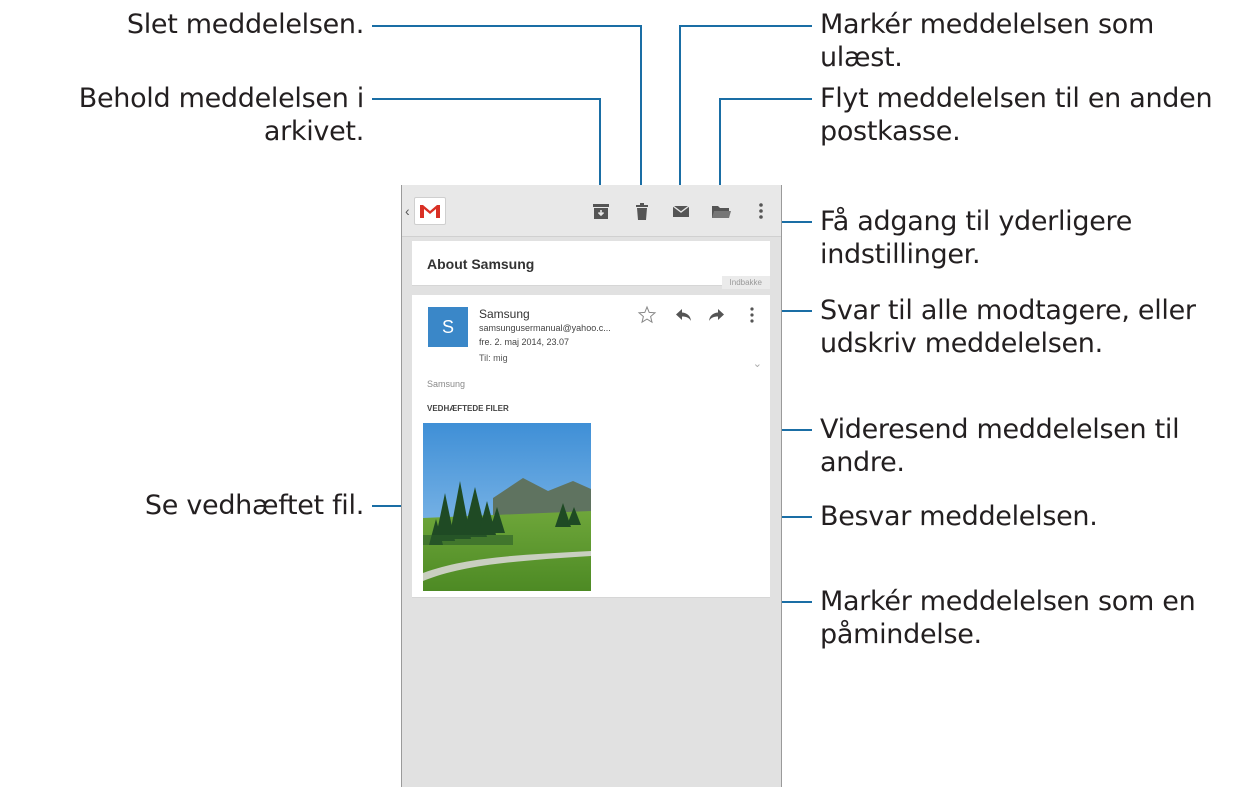 The width and height of the screenshot is (1235, 787). I want to click on message-date: fre. 2. maj 2014, 23.07, so click(524, 342).